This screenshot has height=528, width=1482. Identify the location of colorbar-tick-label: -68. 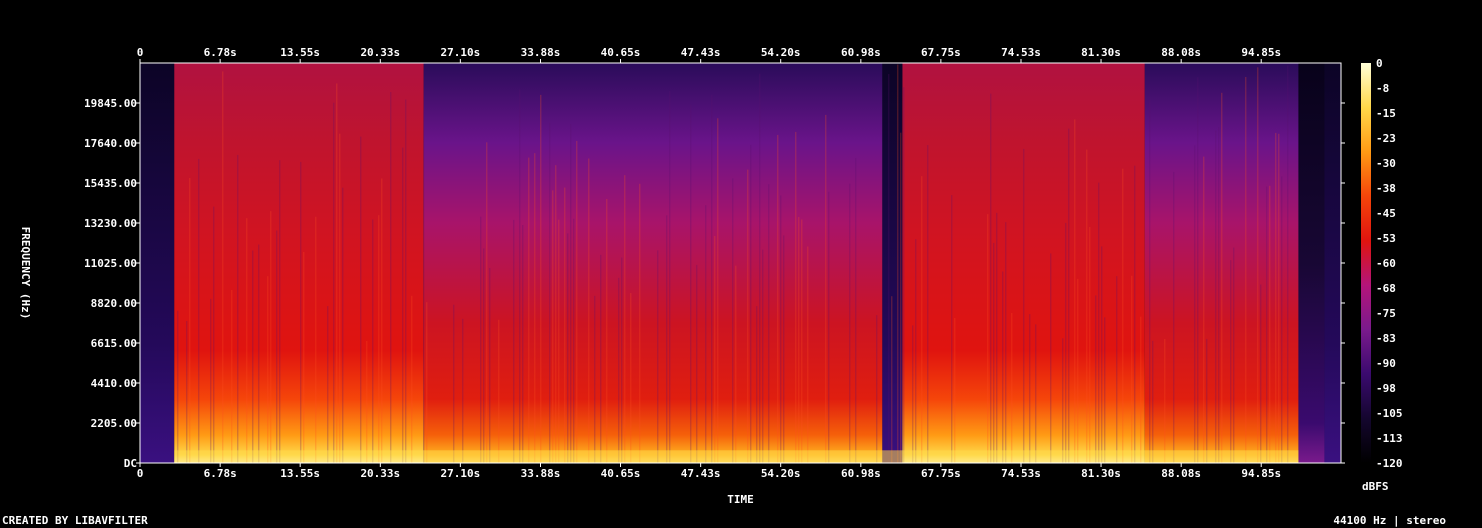
(1386, 288).